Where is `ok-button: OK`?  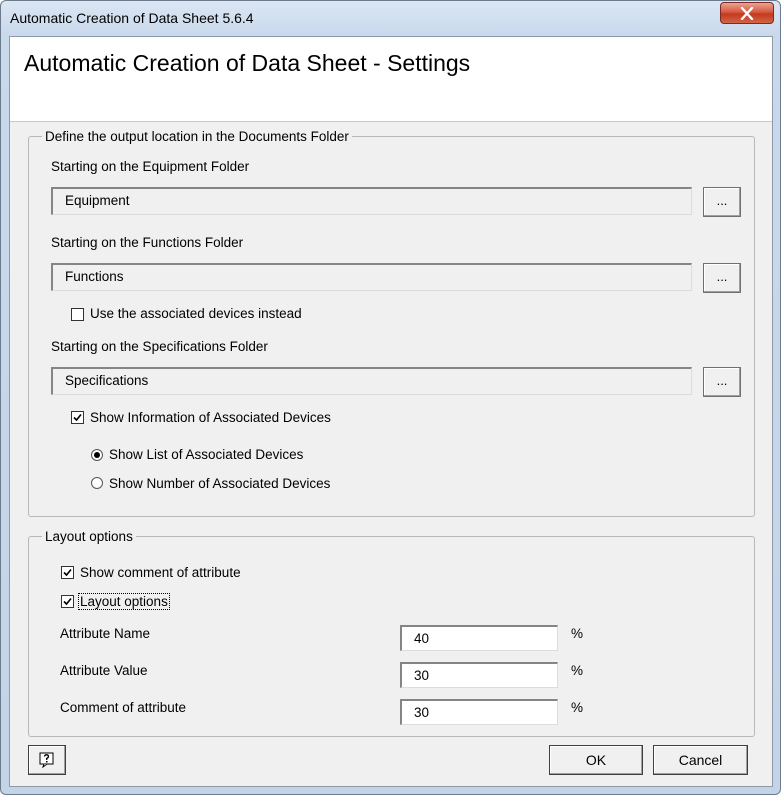 ok-button: OK is located at coordinates (596, 760).